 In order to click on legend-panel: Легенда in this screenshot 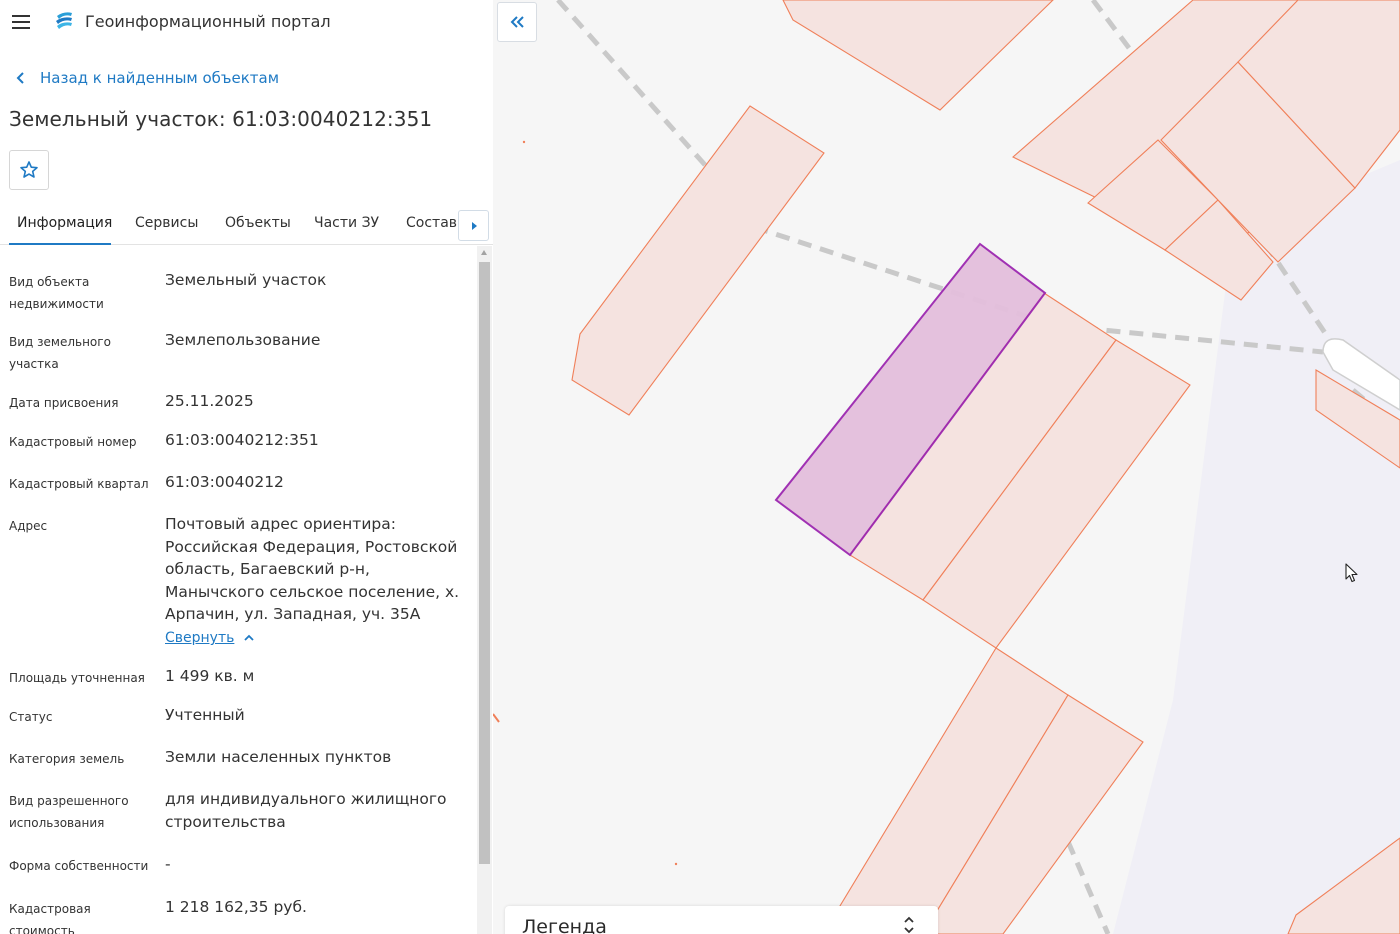, I will do `click(721, 920)`.